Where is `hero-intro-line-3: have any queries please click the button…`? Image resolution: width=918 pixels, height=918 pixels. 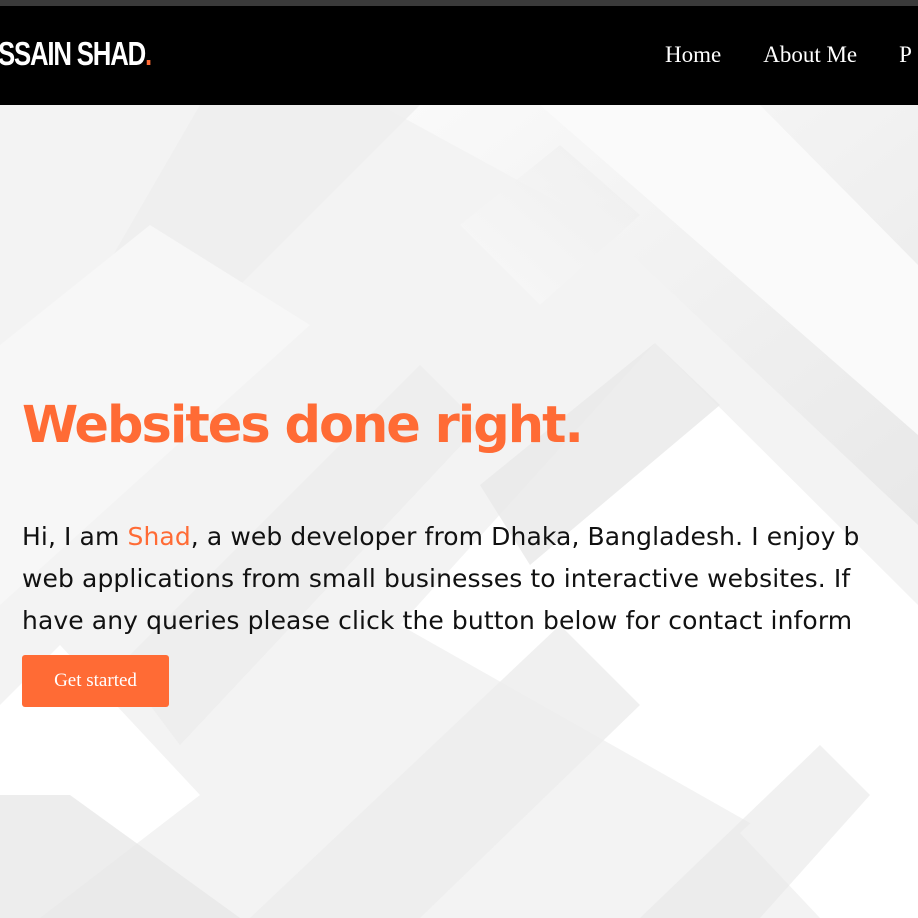
hero-intro-line-3: have any queries please click the button… is located at coordinates (437, 620).